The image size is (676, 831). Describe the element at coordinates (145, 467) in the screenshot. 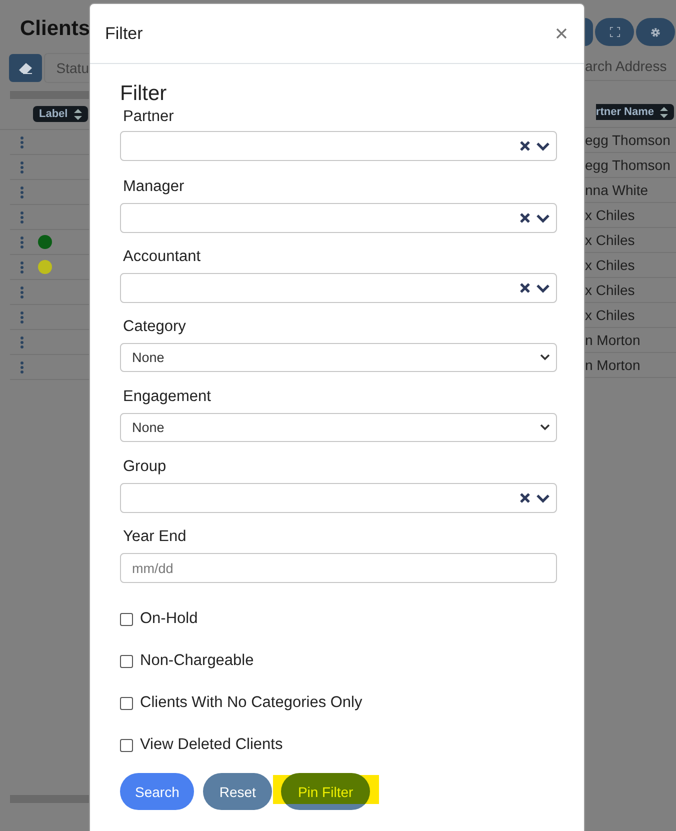

I see `field-label: Group` at that location.